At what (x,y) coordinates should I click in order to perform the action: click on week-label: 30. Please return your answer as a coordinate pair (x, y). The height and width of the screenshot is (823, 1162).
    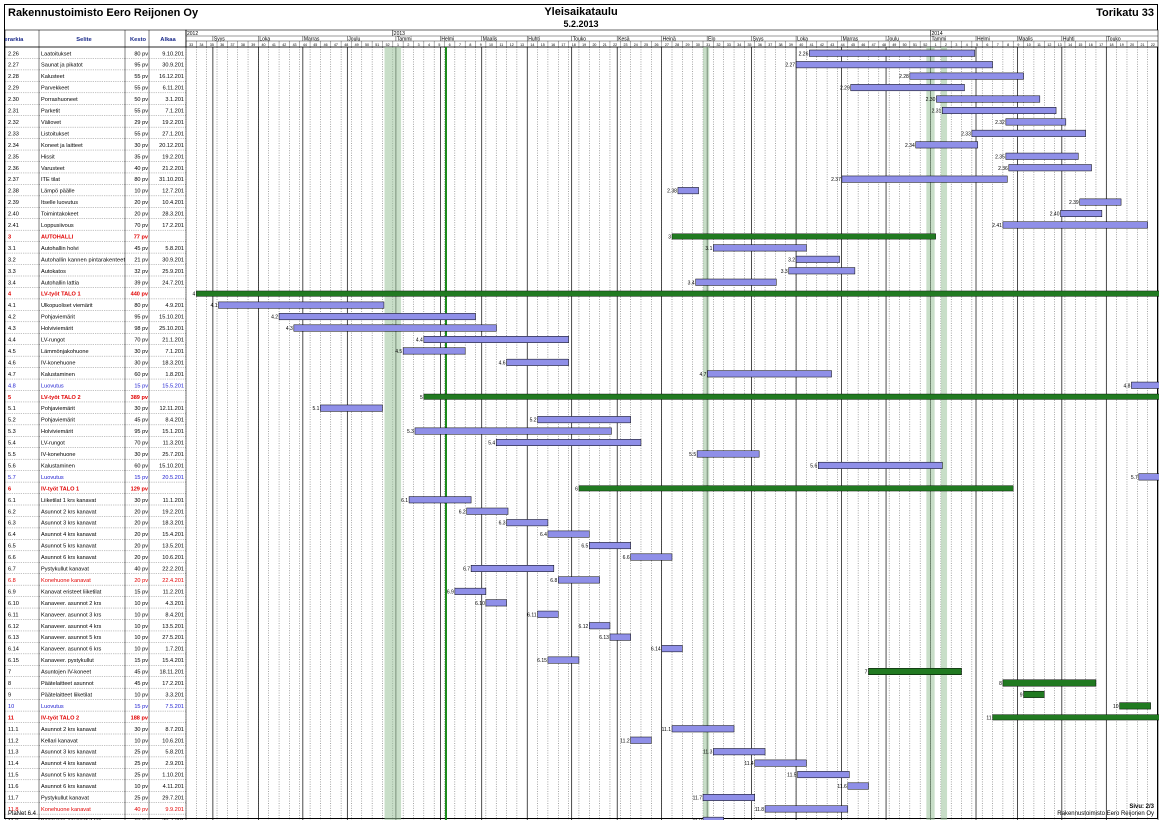
    Looking at the image, I should click on (698, 45).